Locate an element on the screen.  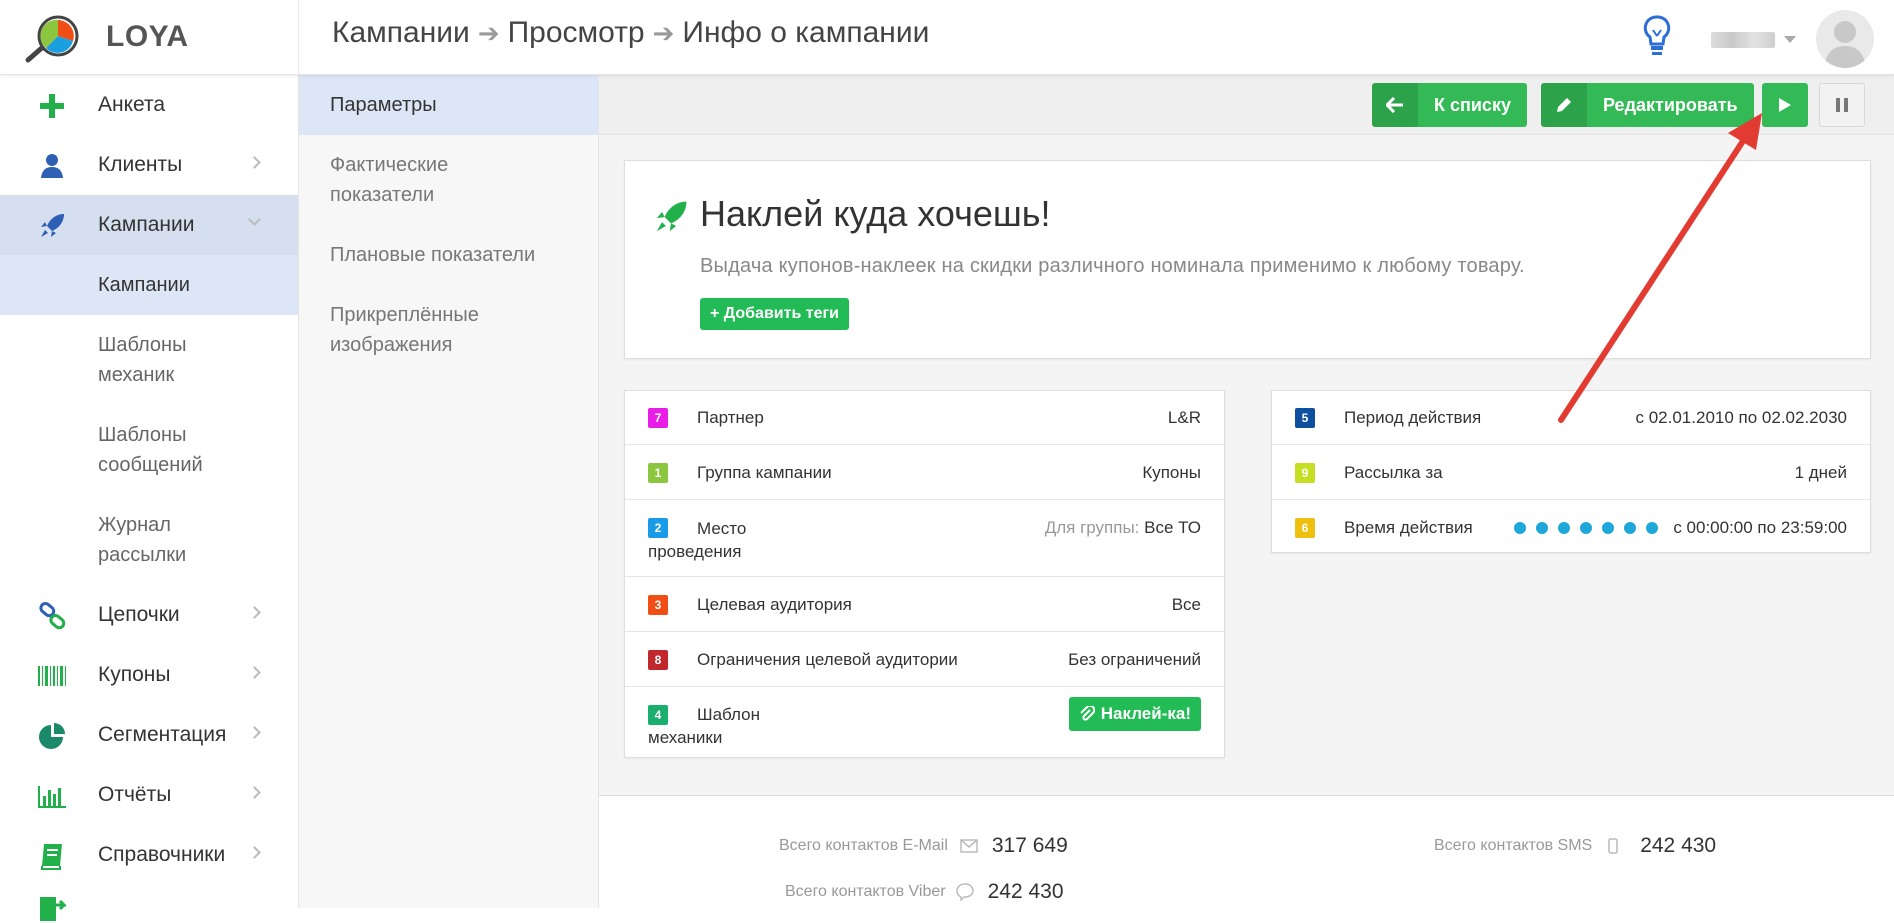
toolbar: К списку Редактировать is located at coordinates (1246, 105).